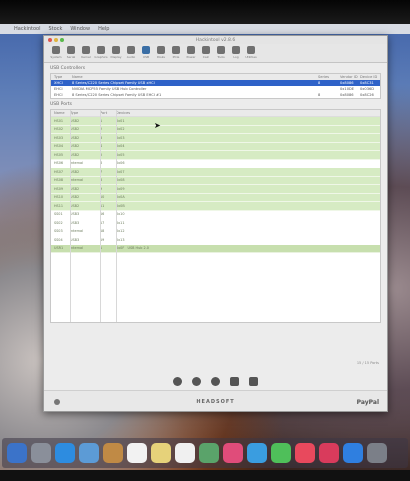 The width and height of the screenshot is (410, 481). Describe the element at coordinates (305, 453) in the screenshot. I see `music-icon` at that location.